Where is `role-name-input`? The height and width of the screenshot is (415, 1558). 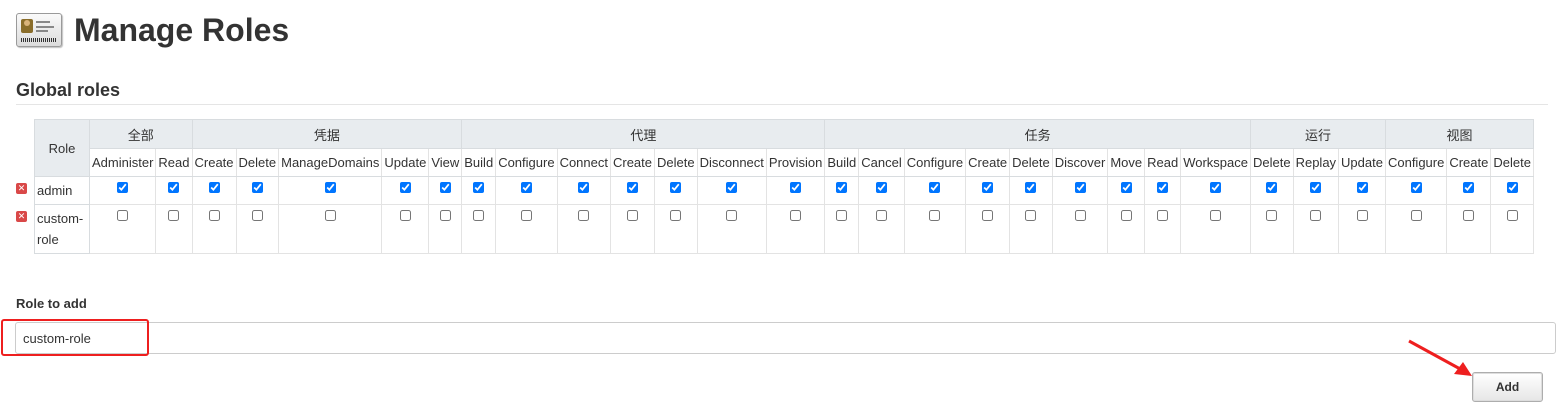 role-name-input is located at coordinates (785, 338).